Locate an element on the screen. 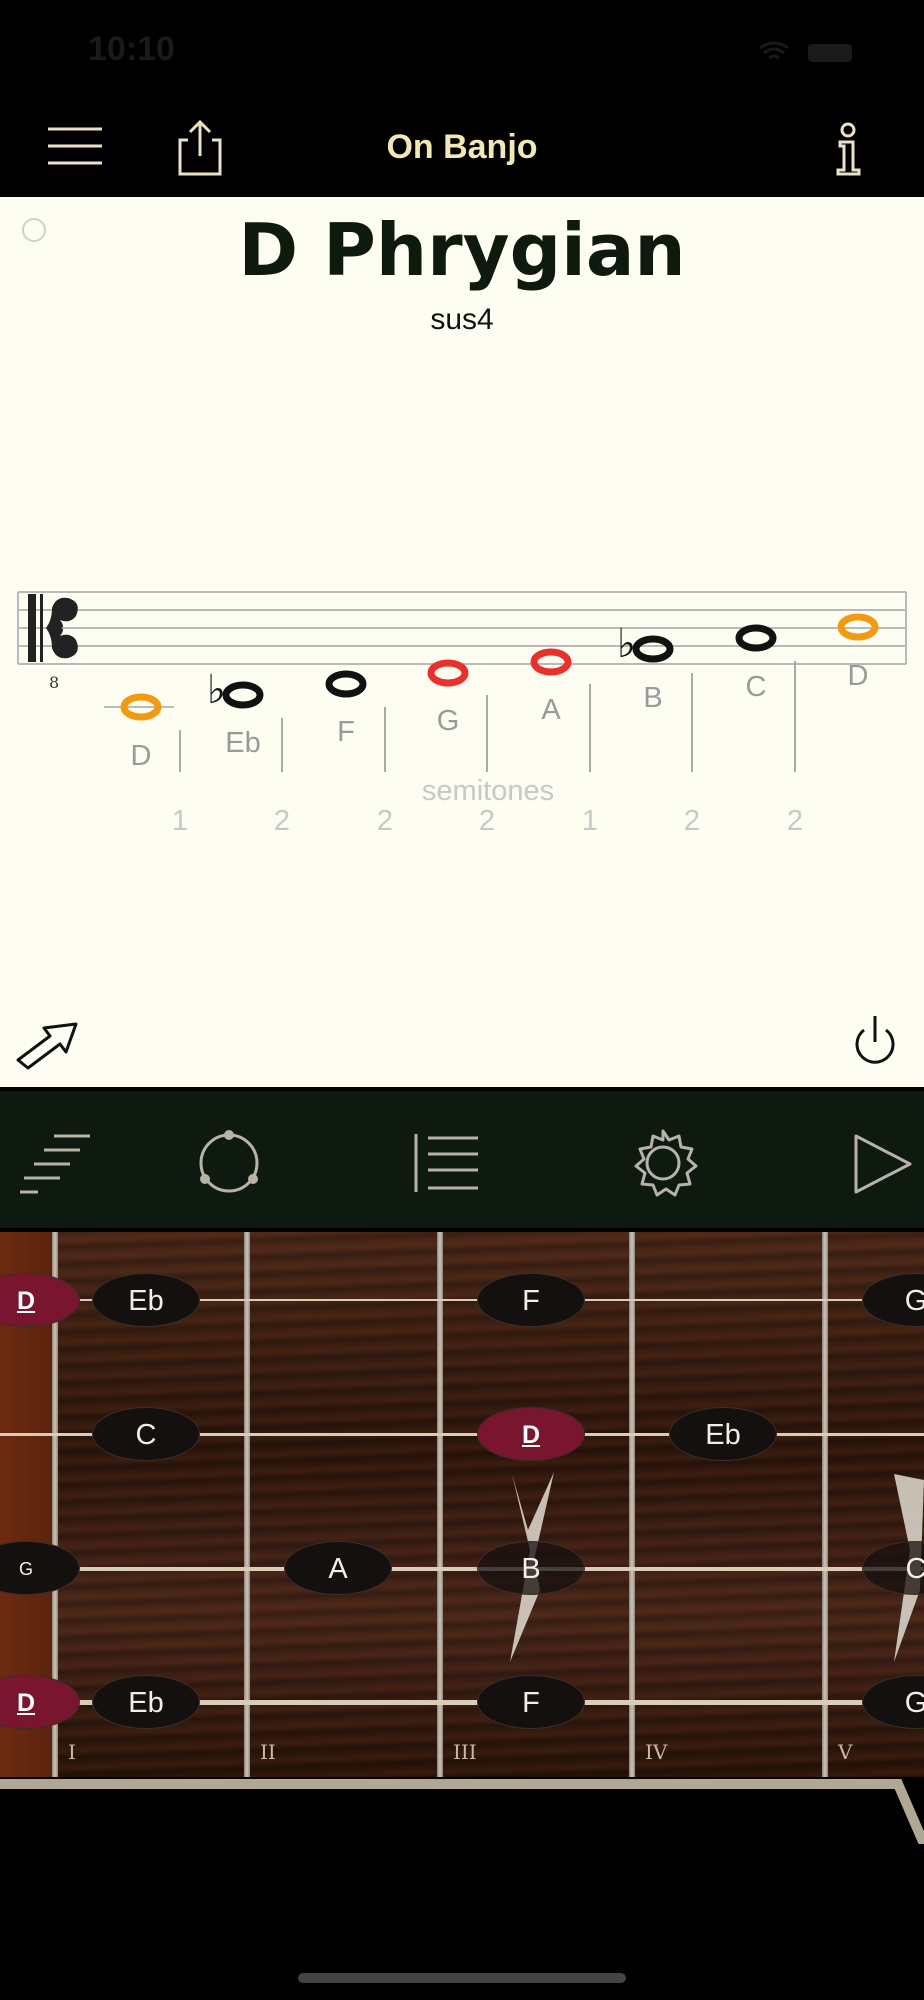 This screenshot has width=924, height=2000. note-string3-fret2: A is located at coordinates (338, 1568).